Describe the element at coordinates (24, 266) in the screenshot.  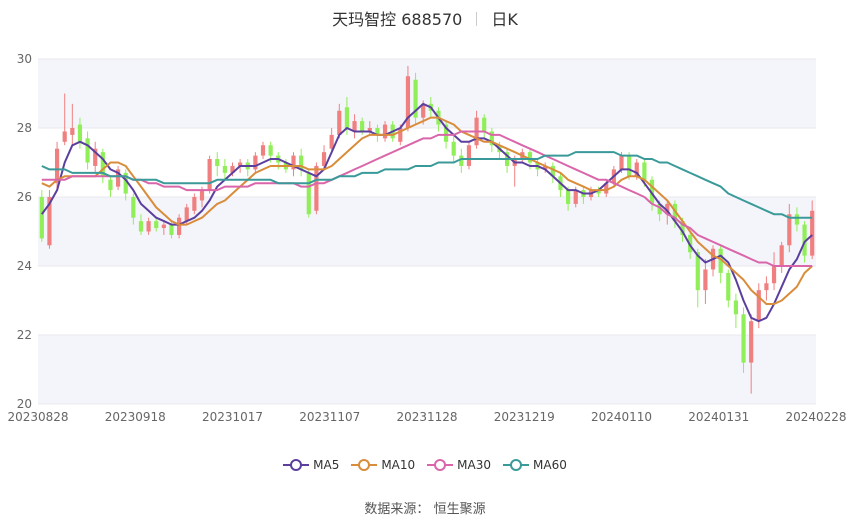
I see `y-tick-label: 24` at that location.